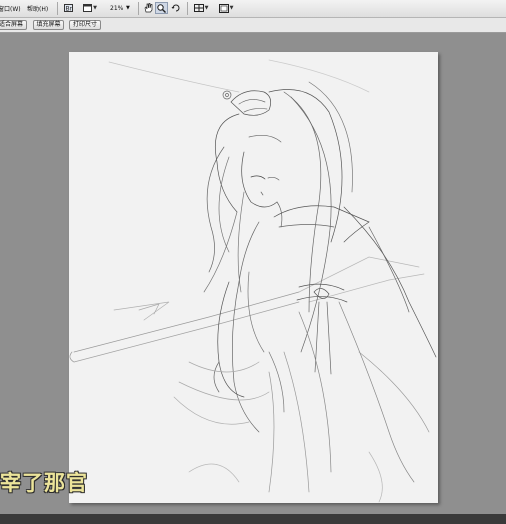 The height and width of the screenshot is (524, 506). Describe the element at coordinates (128, 8) in the screenshot. I see `chevron-down-icon: ▼` at that location.